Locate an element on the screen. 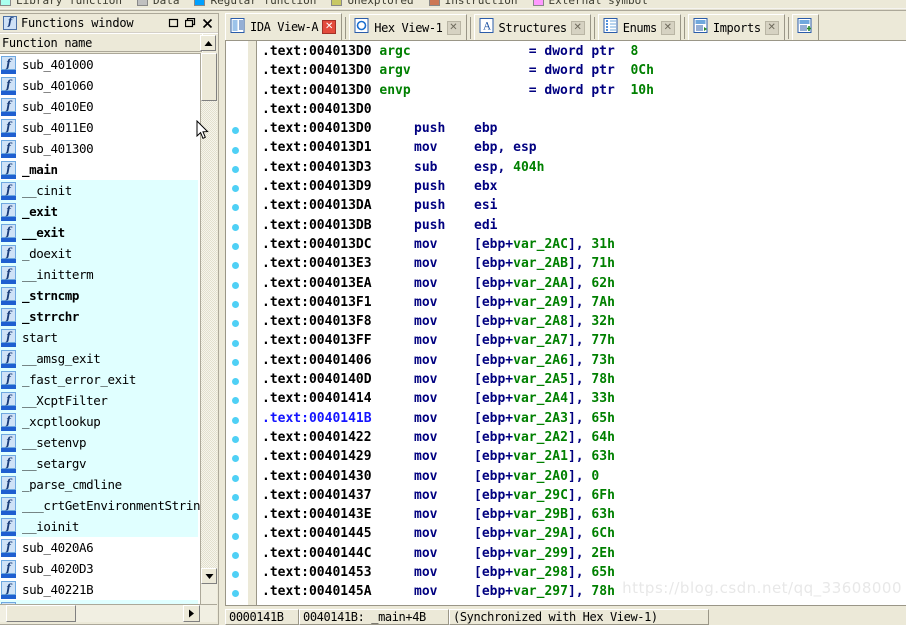 The height and width of the screenshot is (625, 906). list-item: f __exit is located at coordinates (99, 232).